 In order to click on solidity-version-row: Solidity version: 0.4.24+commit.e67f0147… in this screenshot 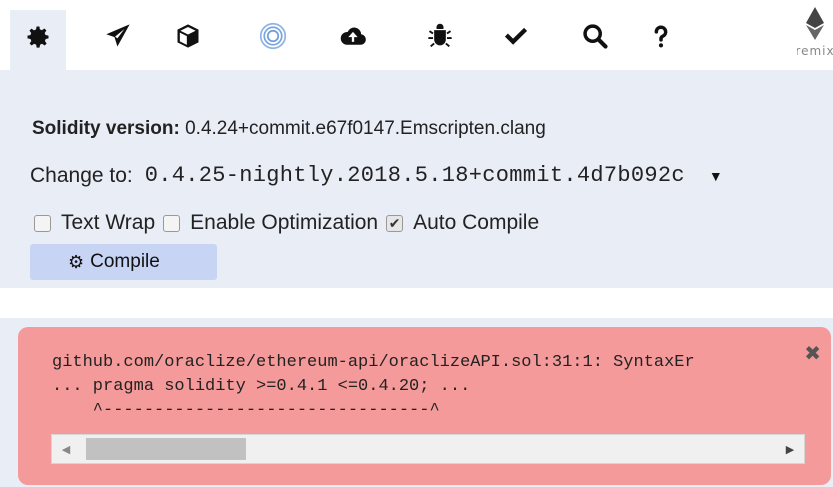, I will do `click(289, 129)`.